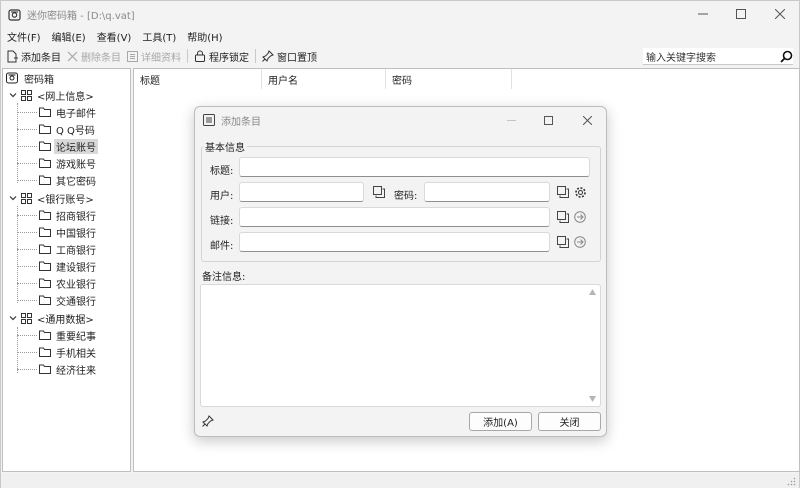 The image size is (800, 488). I want to click on tree-item-phone: 手机相关, so click(68, 352).